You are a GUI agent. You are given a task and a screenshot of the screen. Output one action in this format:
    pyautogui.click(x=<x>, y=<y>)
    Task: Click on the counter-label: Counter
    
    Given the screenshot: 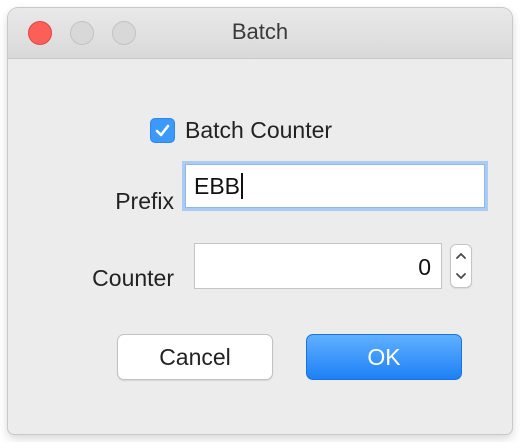 What is the action you would take?
    pyautogui.click(x=133, y=278)
    